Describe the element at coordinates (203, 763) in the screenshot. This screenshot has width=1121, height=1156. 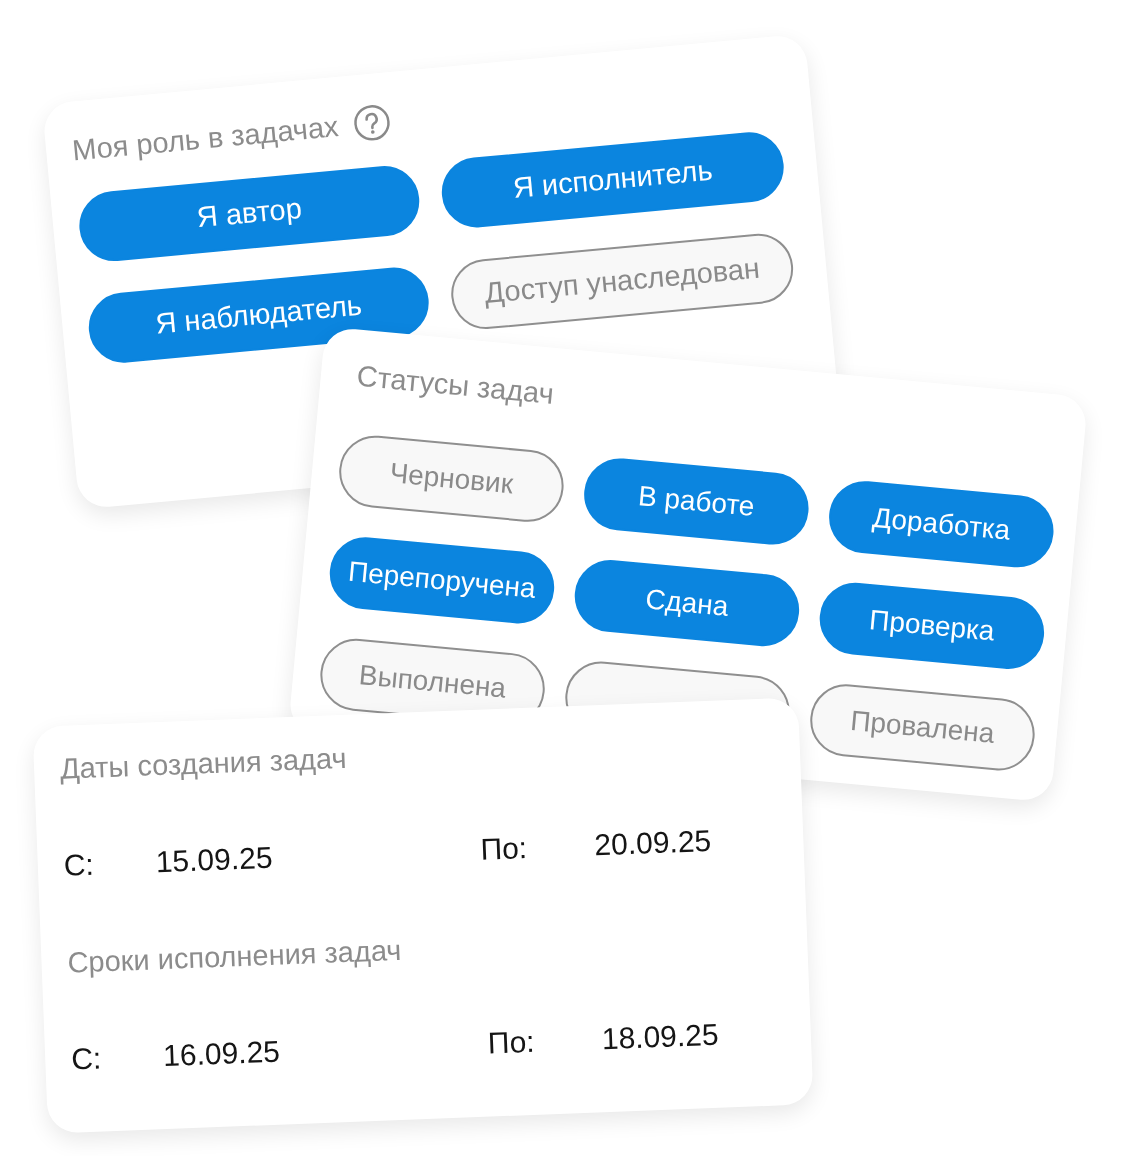
I see `section-title: Даты создания задач` at that location.